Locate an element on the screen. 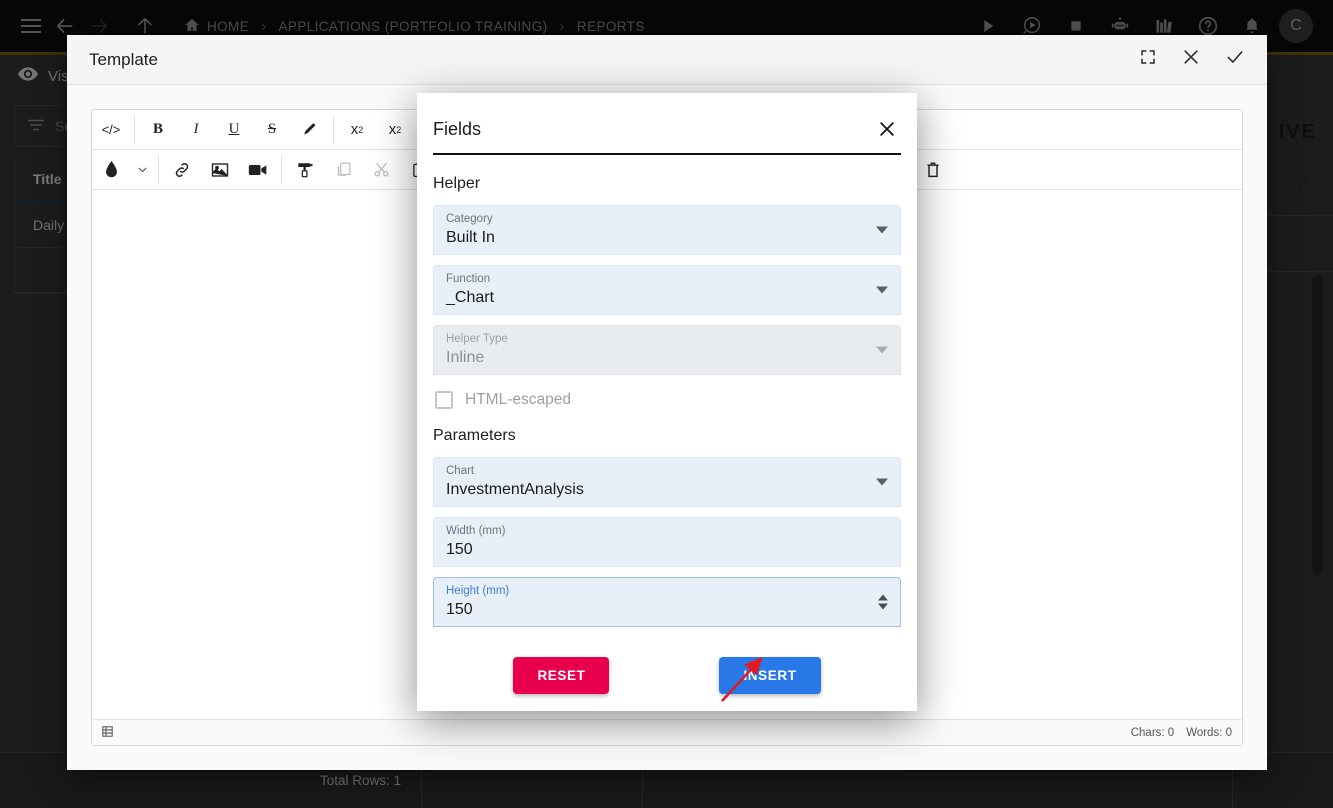 The width and height of the screenshot is (1333, 808). height-label: Height (mm) is located at coordinates (478, 591).